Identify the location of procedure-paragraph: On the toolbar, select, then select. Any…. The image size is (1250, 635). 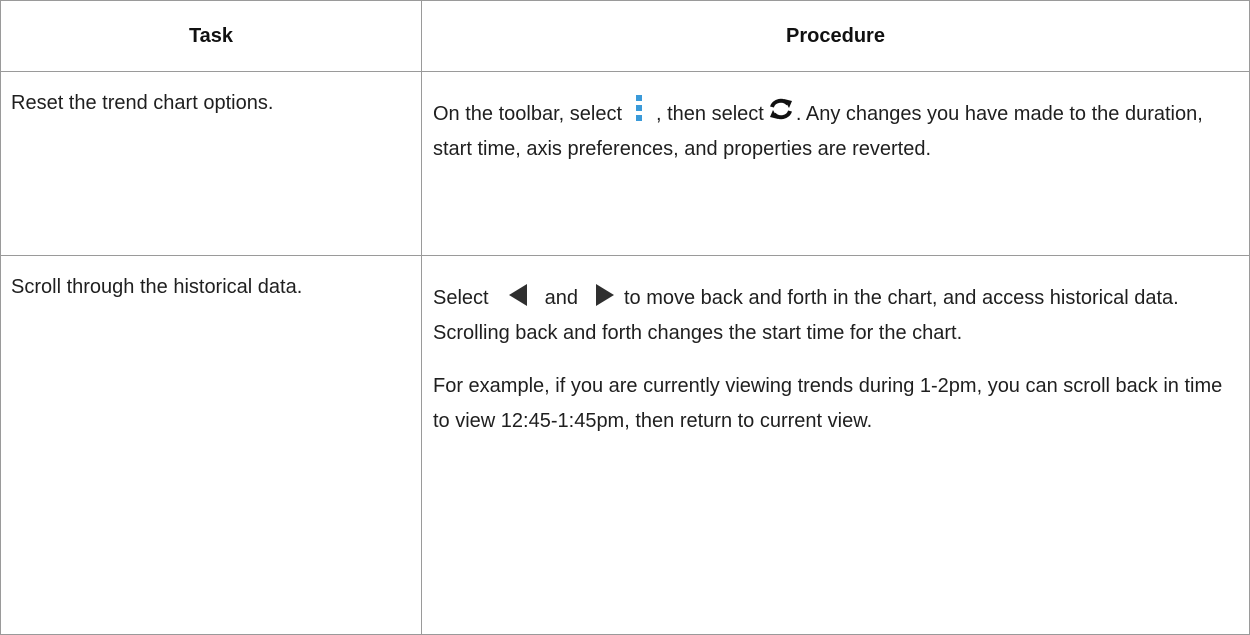
(836, 130).